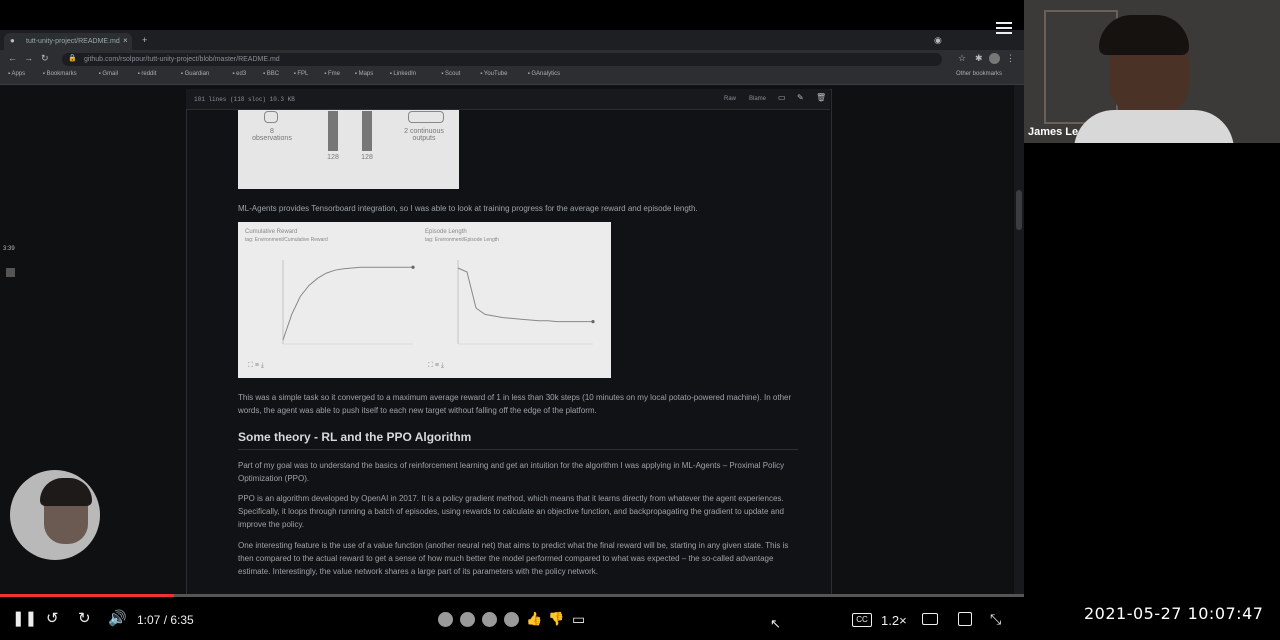 The width and height of the screenshot is (1280, 640). What do you see at coordinates (578, 619) in the screenshot?
I see `comment-icon: ▭` at bounding box center [578, 619].